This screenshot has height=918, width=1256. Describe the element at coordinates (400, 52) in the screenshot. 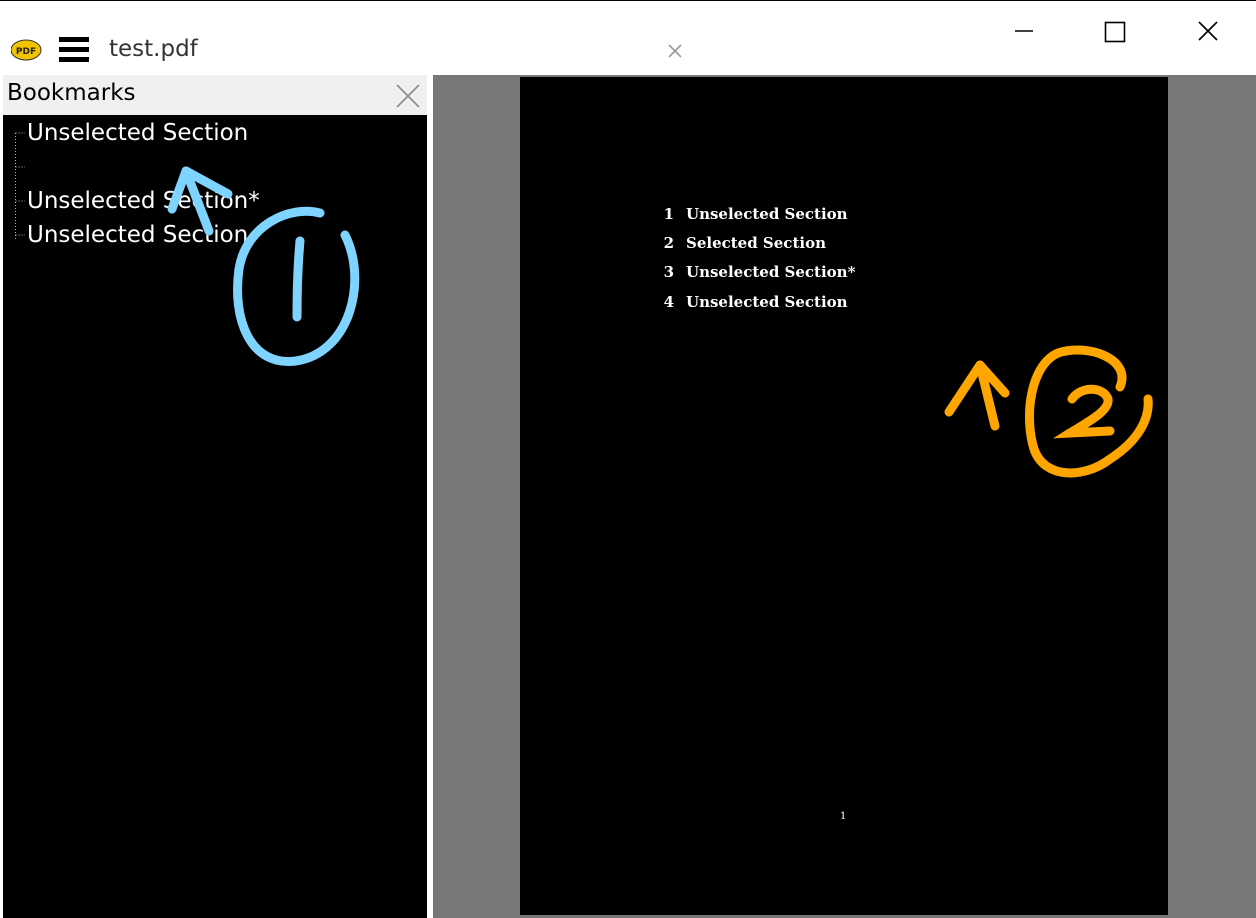

I see `tab-test-pdf: test.pdf` at that location.